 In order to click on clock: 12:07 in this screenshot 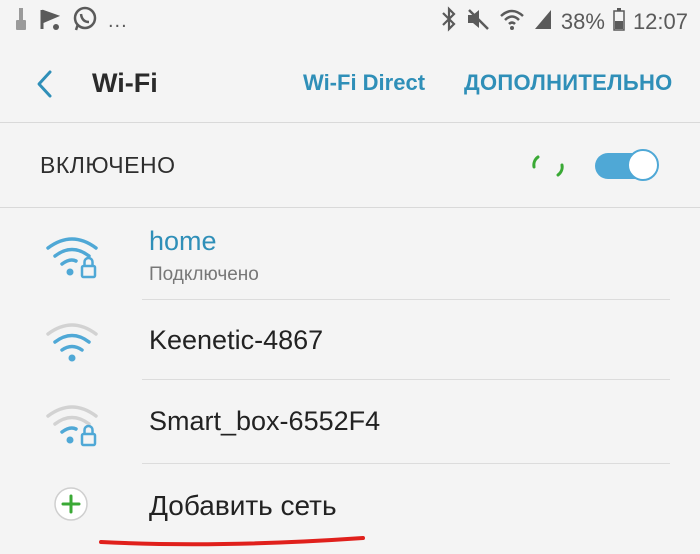, I will do `click(660, 21)`.